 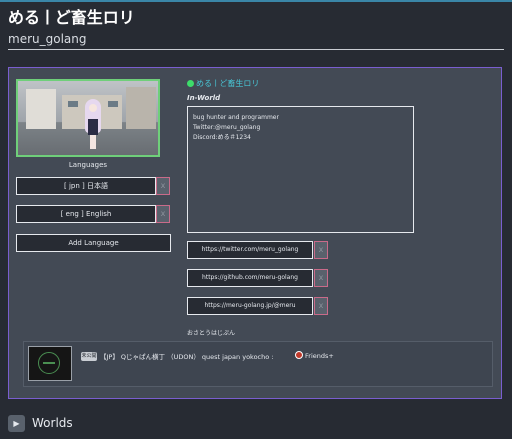 What do you see at coordinates (71, 17) in the screenshot?
I see `display-name: めるㅣど畜生ロリ` at bounding box center [71, 17].